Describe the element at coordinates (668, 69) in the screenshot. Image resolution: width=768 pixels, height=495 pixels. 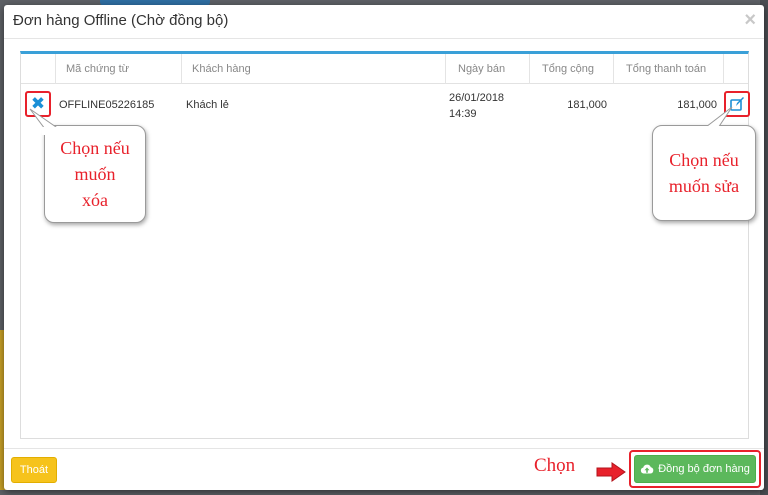
I see `header-total-payment: Tổng thanh toán` at that location.